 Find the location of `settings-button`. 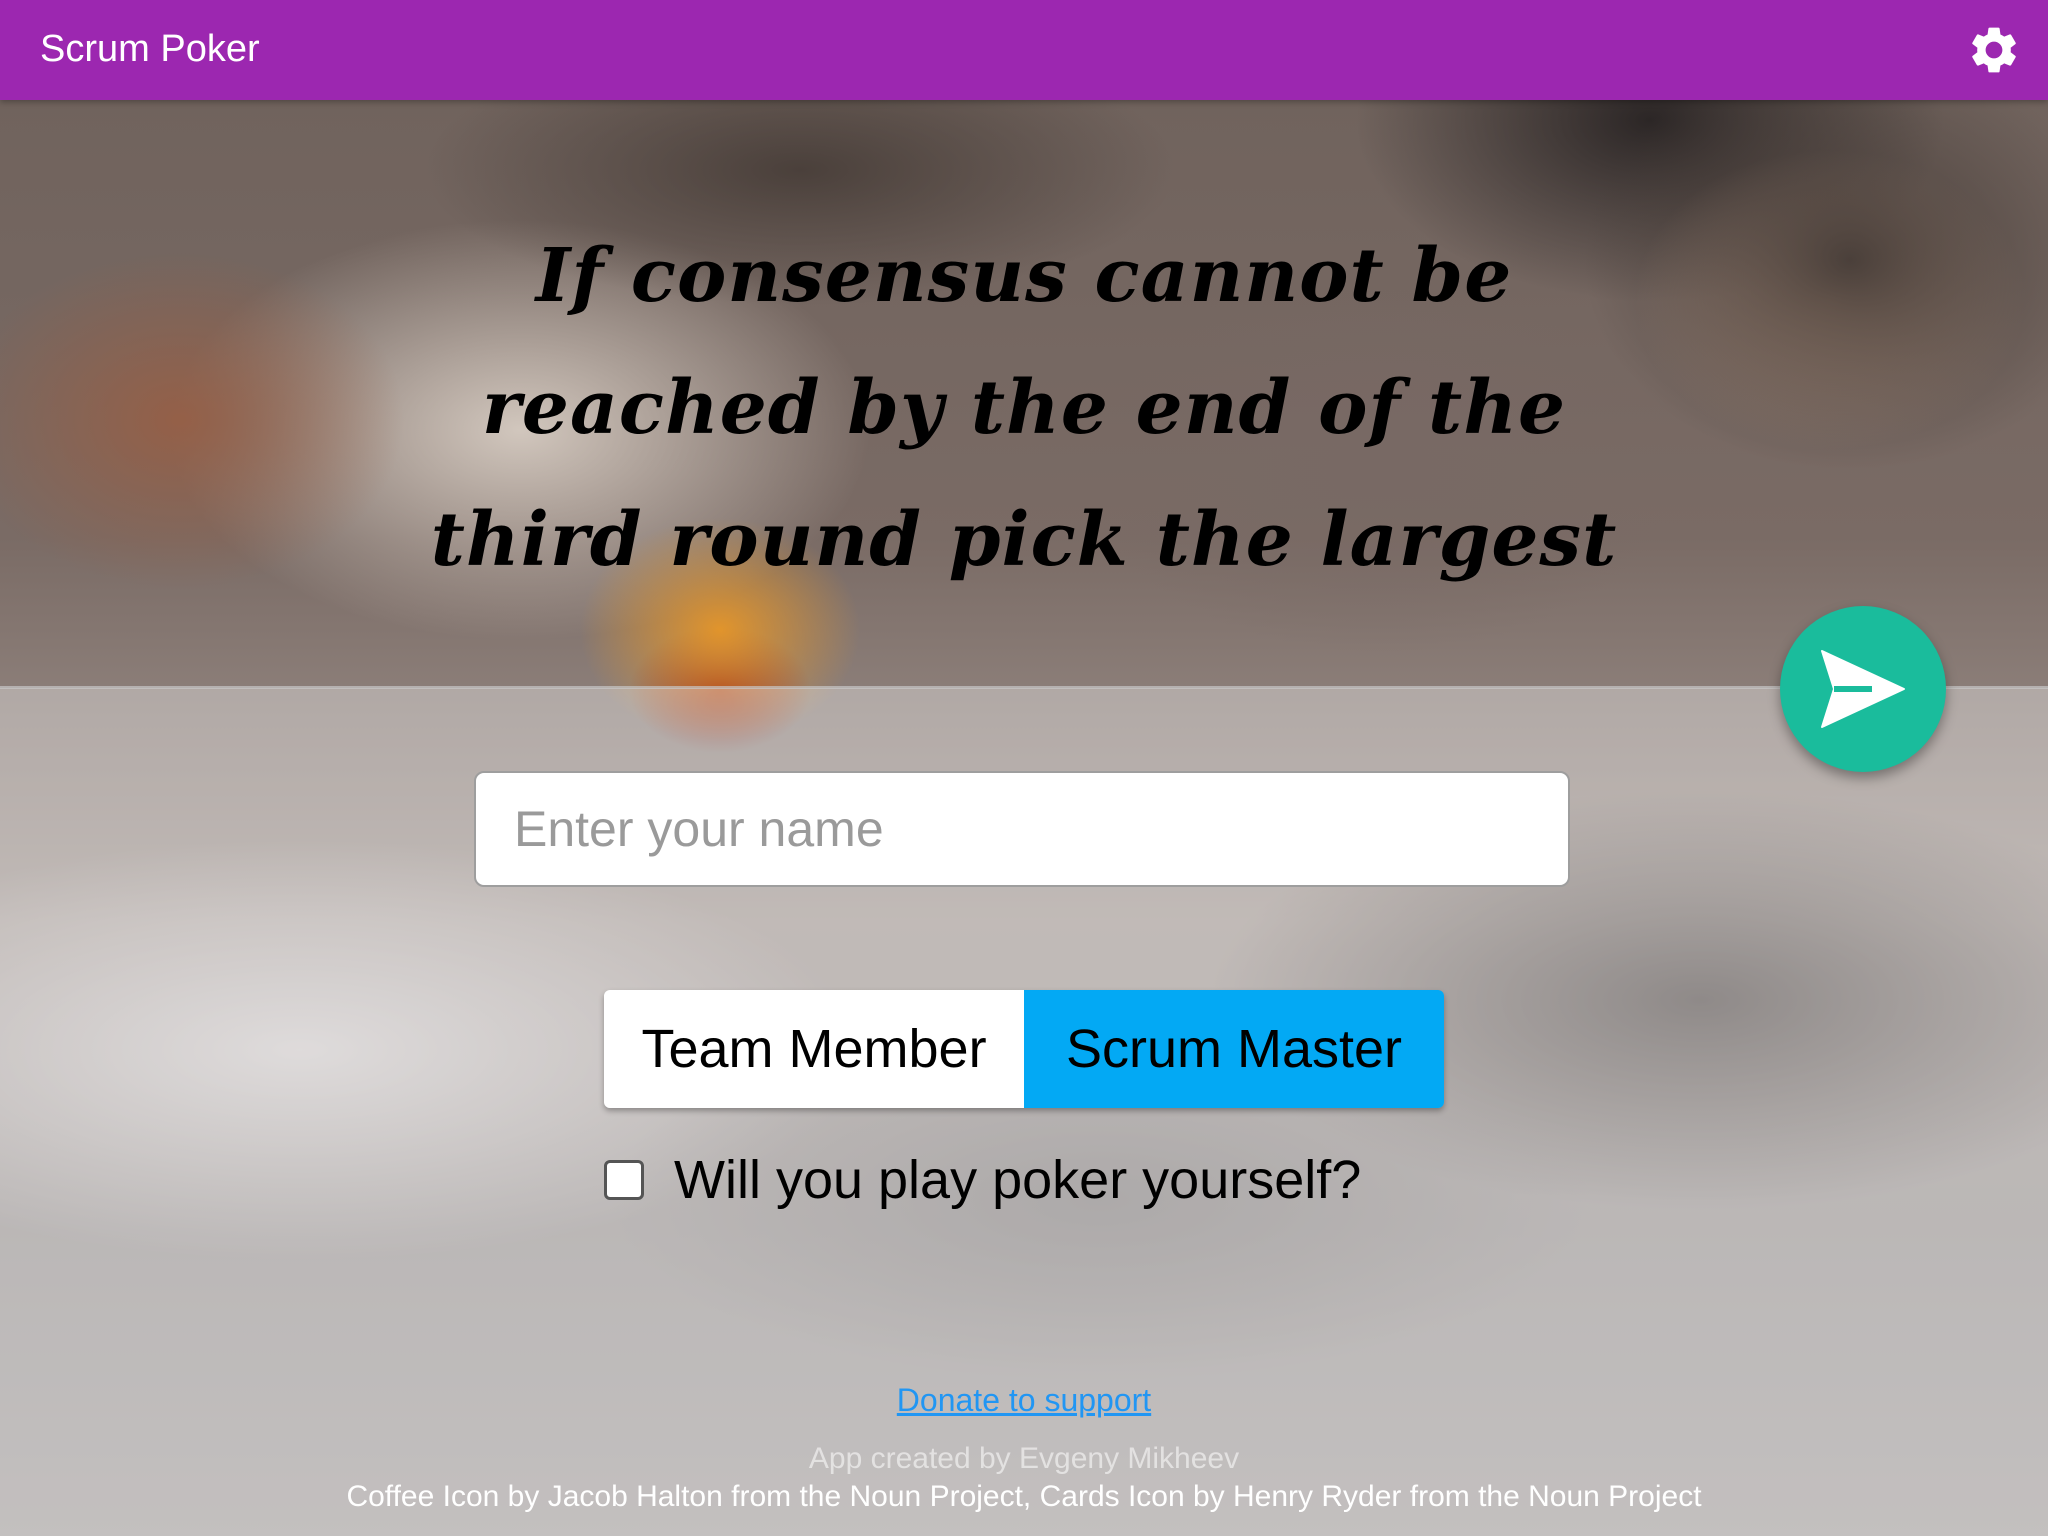

settings-button is located at coordinates (1994, 50).